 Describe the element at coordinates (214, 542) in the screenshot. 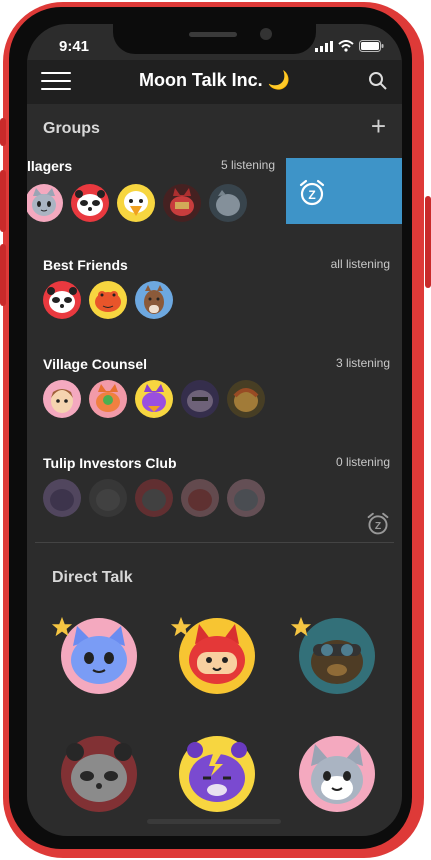

I see `section-divider` at that location.